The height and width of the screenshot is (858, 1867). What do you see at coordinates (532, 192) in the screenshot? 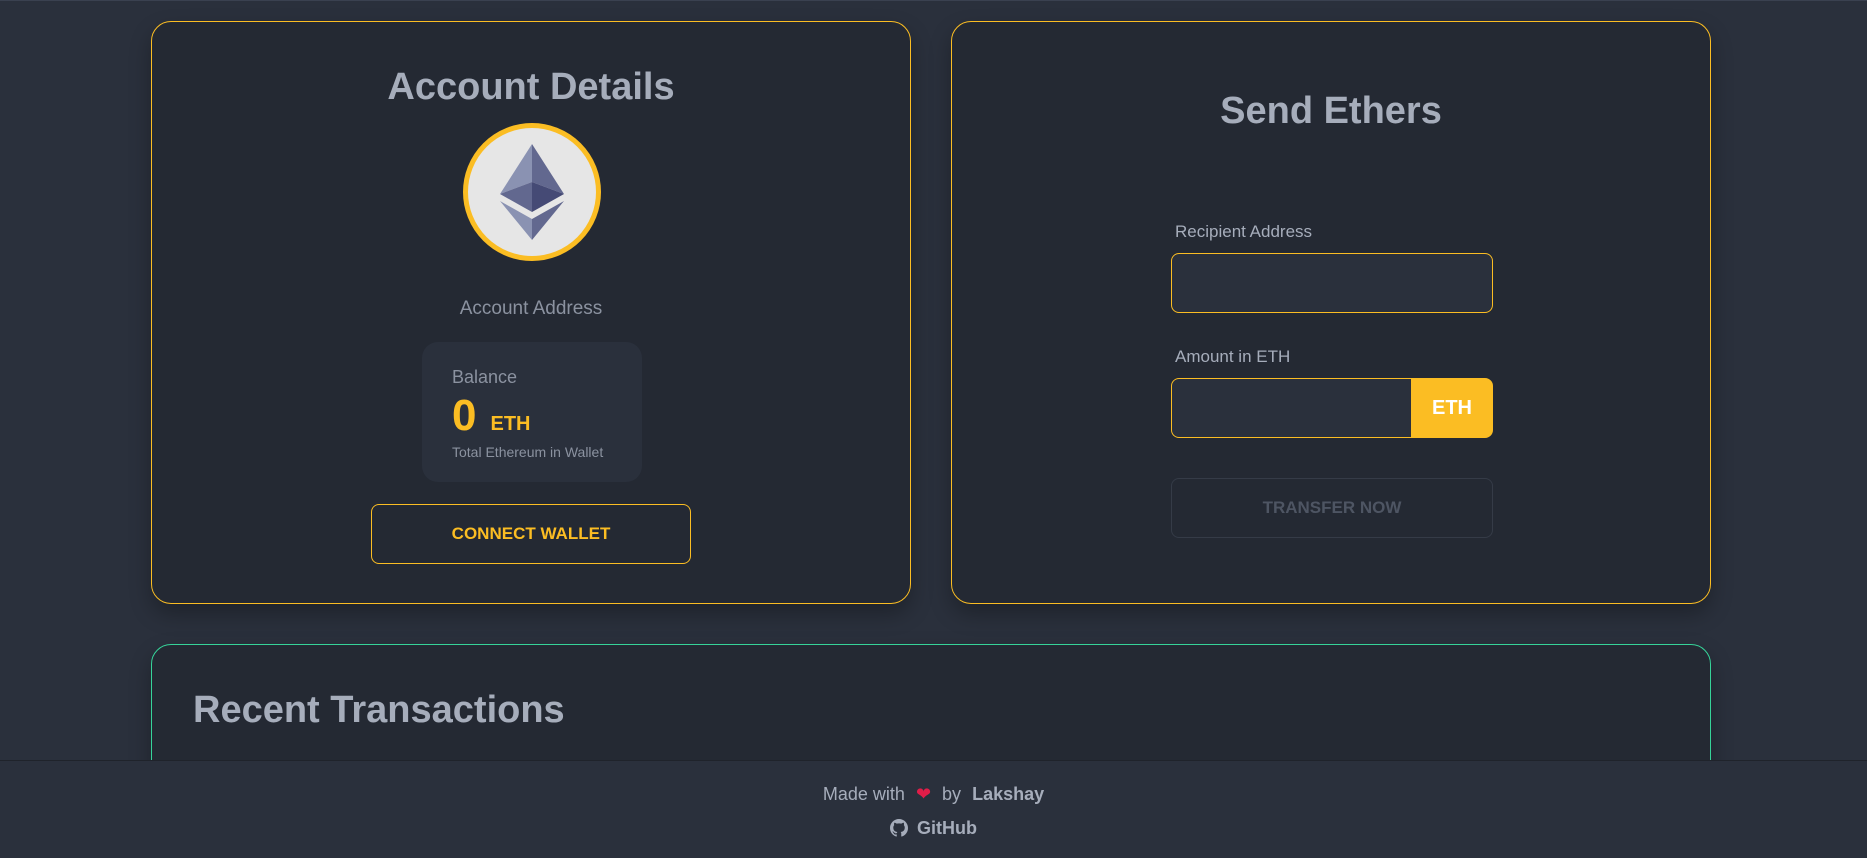
I see `ethereum-icon` at bounding box center [532, 192].